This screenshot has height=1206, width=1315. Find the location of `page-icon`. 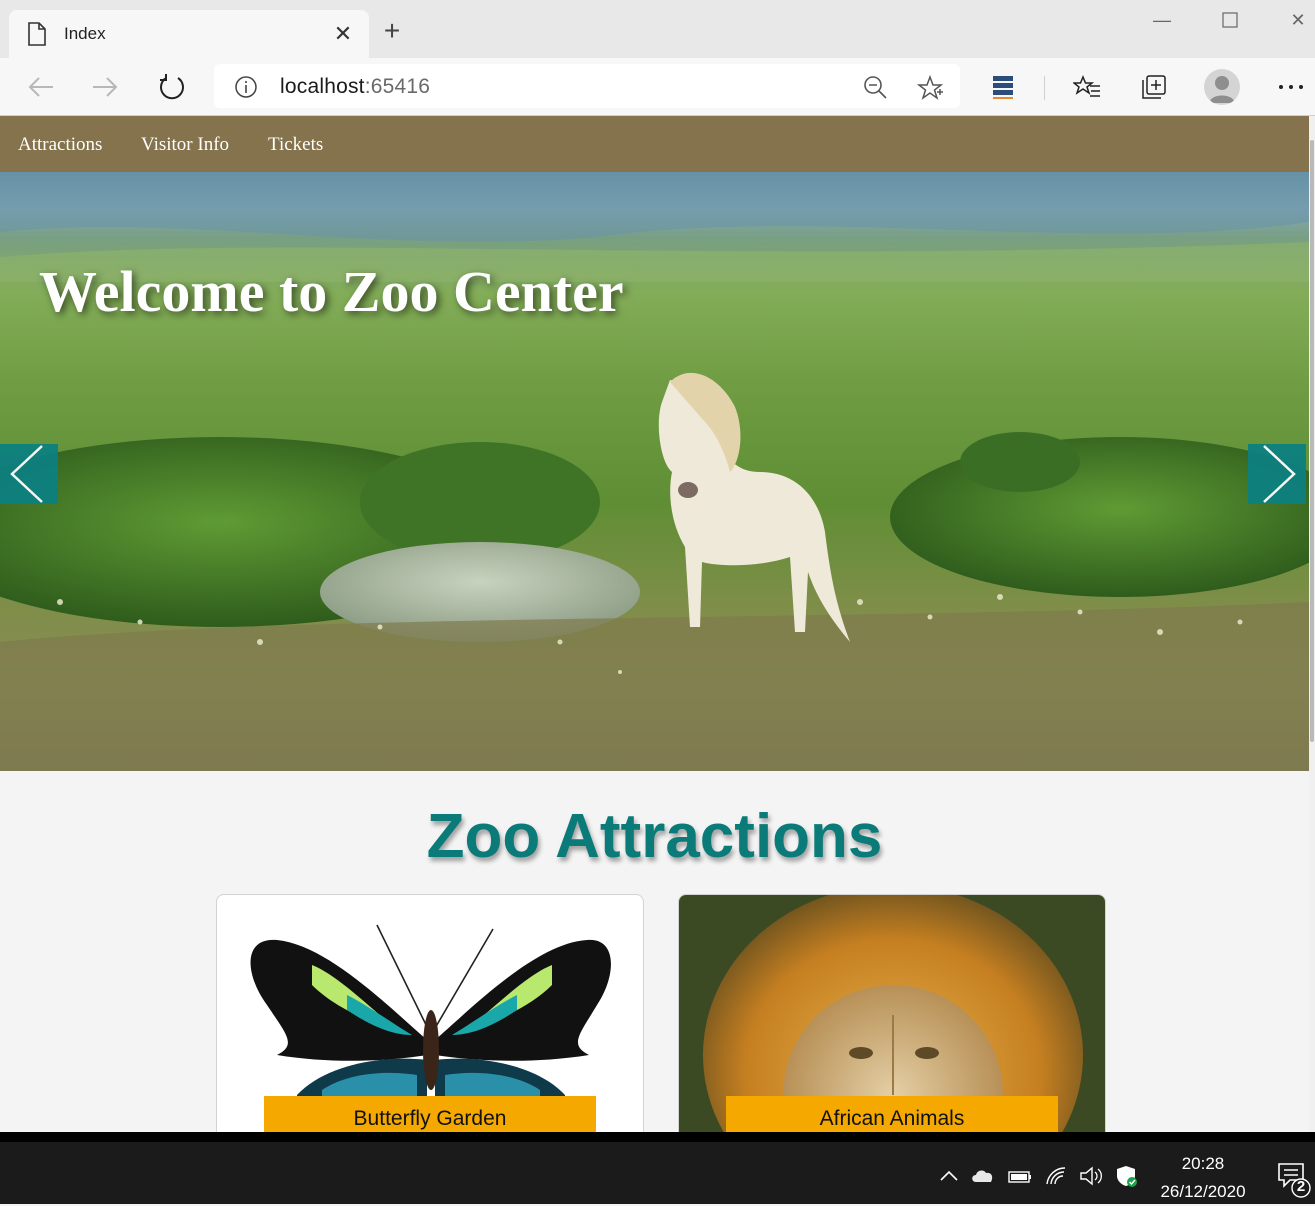

page-icon is located at coordinates (37, 34).